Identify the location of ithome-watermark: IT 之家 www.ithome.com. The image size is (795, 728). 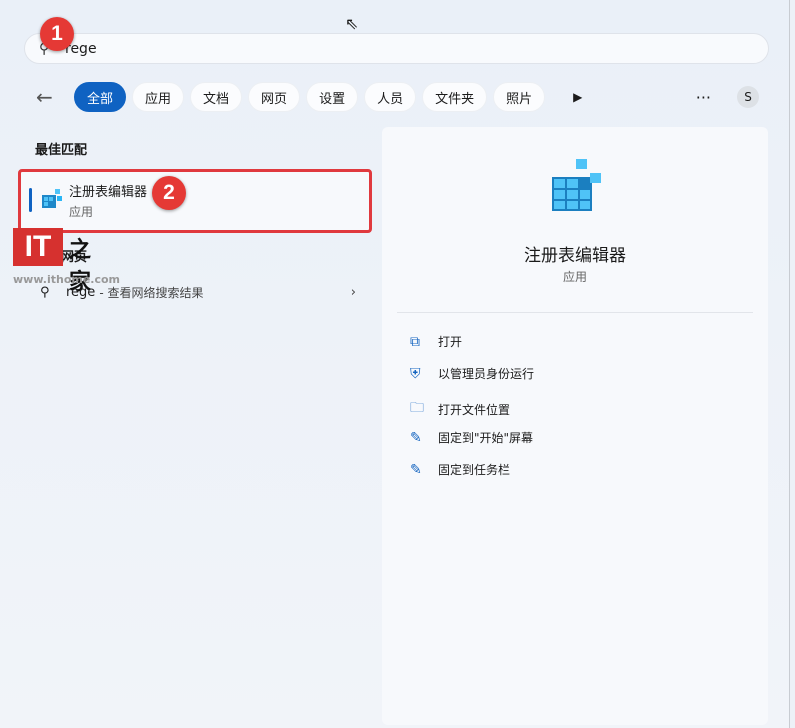
(66, 261).